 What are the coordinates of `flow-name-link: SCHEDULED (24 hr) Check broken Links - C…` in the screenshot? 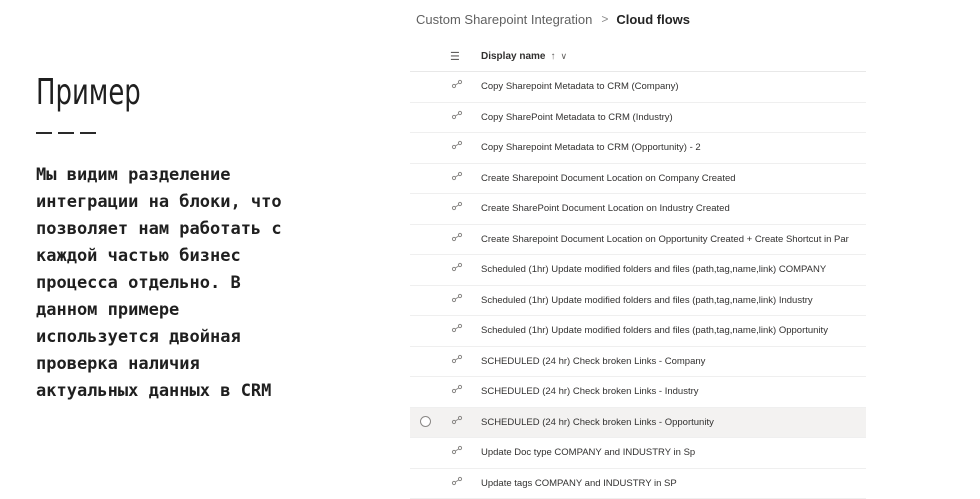 It's located at (593, 361).